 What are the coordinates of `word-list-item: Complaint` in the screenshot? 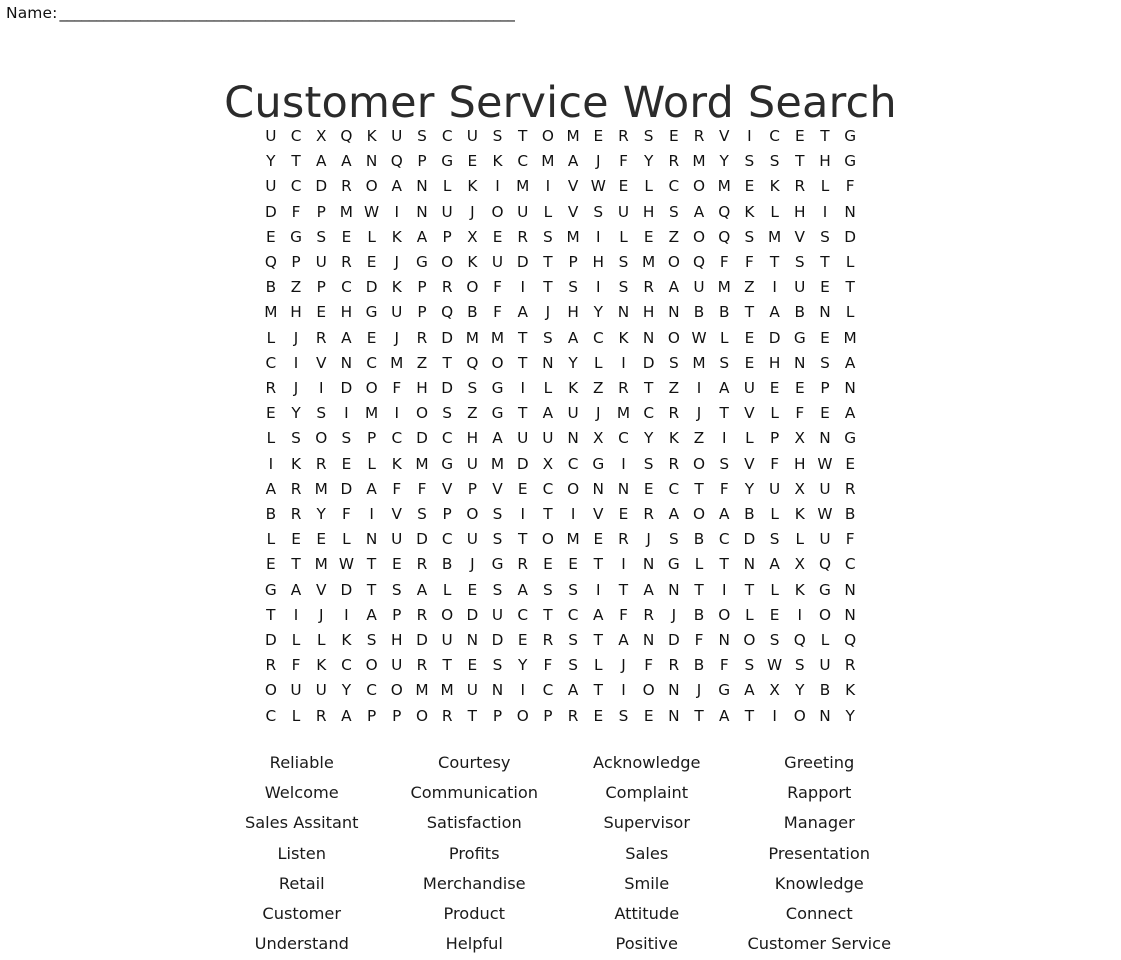 It's located at (647, 793).